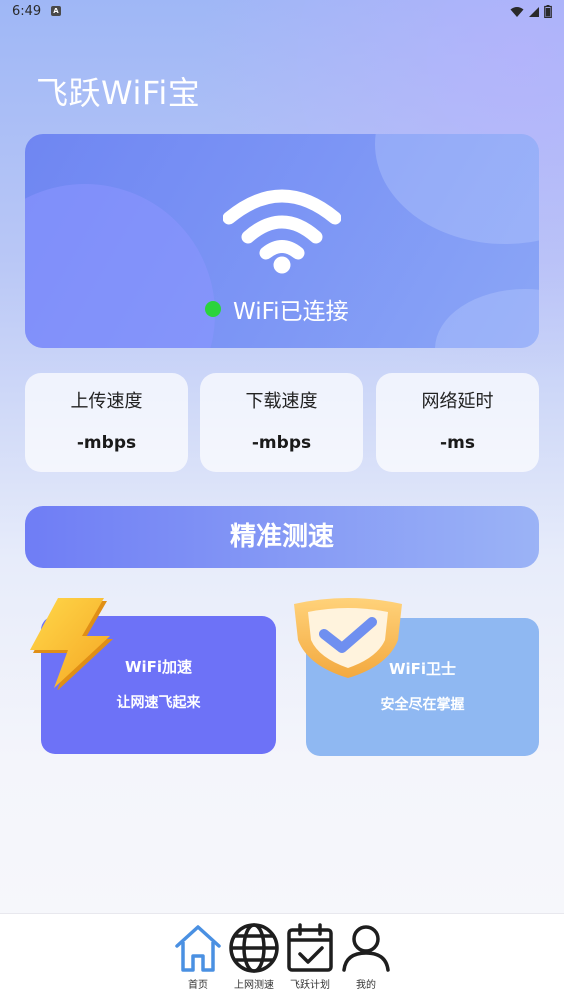 This screenshot has height=1004, width=564. What do you see at coordinates (517, 11) in the screenshot?
I see `wifi-signal-icon` at bounding box center [517, 11].